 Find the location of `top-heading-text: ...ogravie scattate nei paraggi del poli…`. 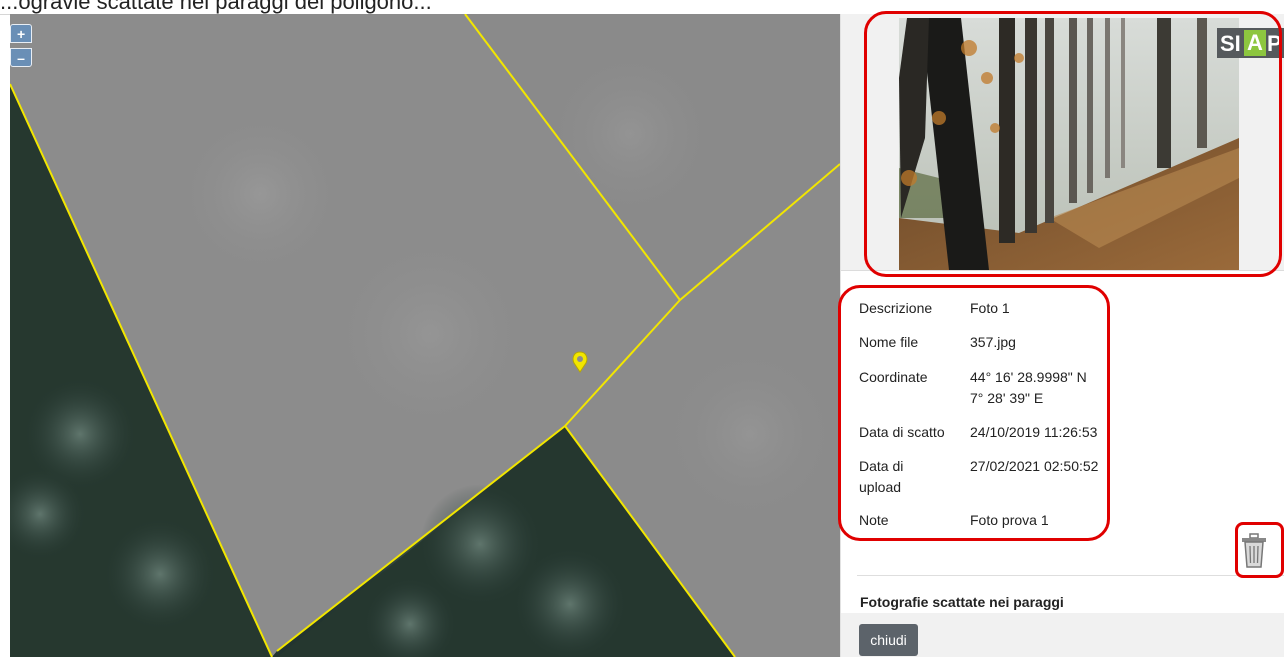

top-heading-text: ...ogravie scattate nei paraggi del poli… is located at coordinates (216, 7).